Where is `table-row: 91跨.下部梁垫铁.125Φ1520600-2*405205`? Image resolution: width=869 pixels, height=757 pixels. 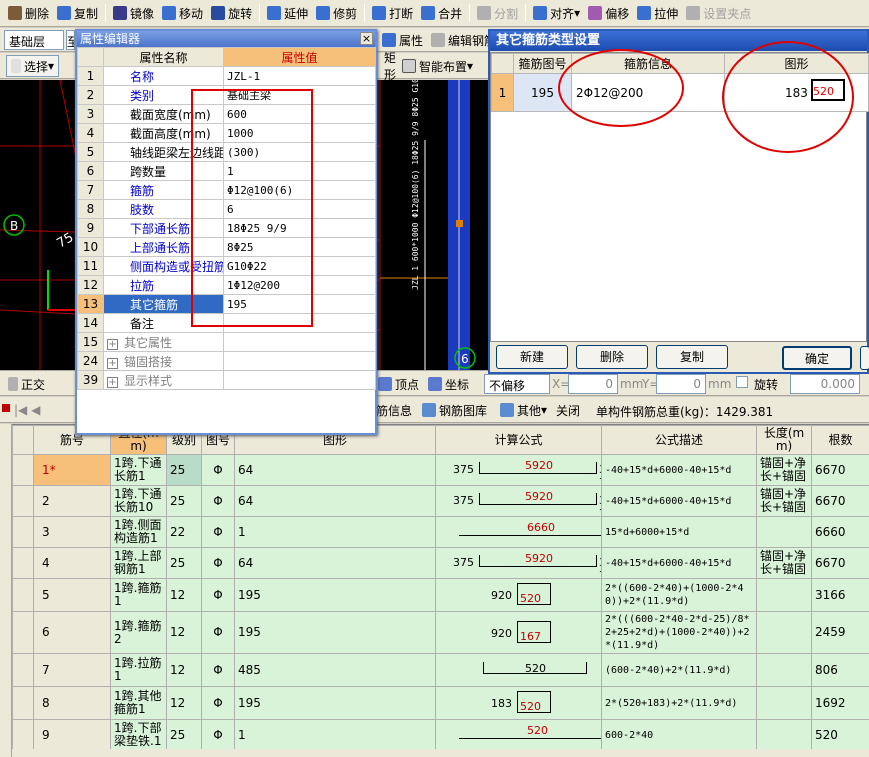 table-row: 91跨.下部梁垫铁.125Φ1520600-2*405205 is located at coordinates (440, 734).